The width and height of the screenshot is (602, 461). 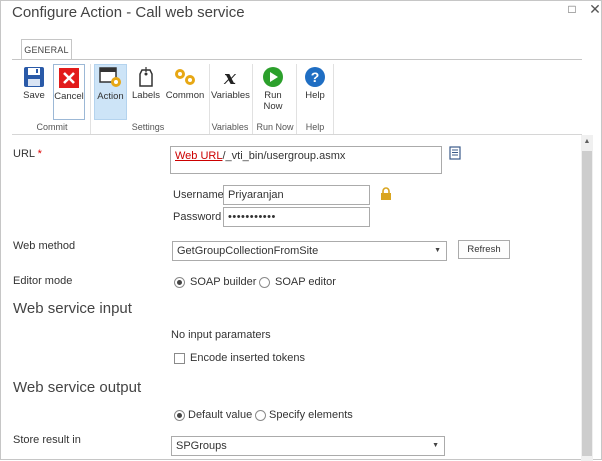 What do you see at coordinates (47, 440) in the screenshot?
I see `store-result-label: Store result in` at bounding box center [47, 440].